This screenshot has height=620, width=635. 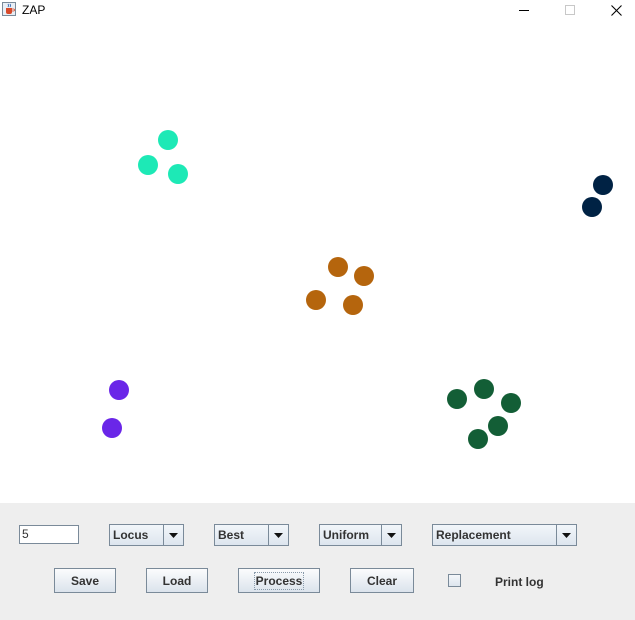 I want to click on load-button-label: Load, so click(x=177, y=580).